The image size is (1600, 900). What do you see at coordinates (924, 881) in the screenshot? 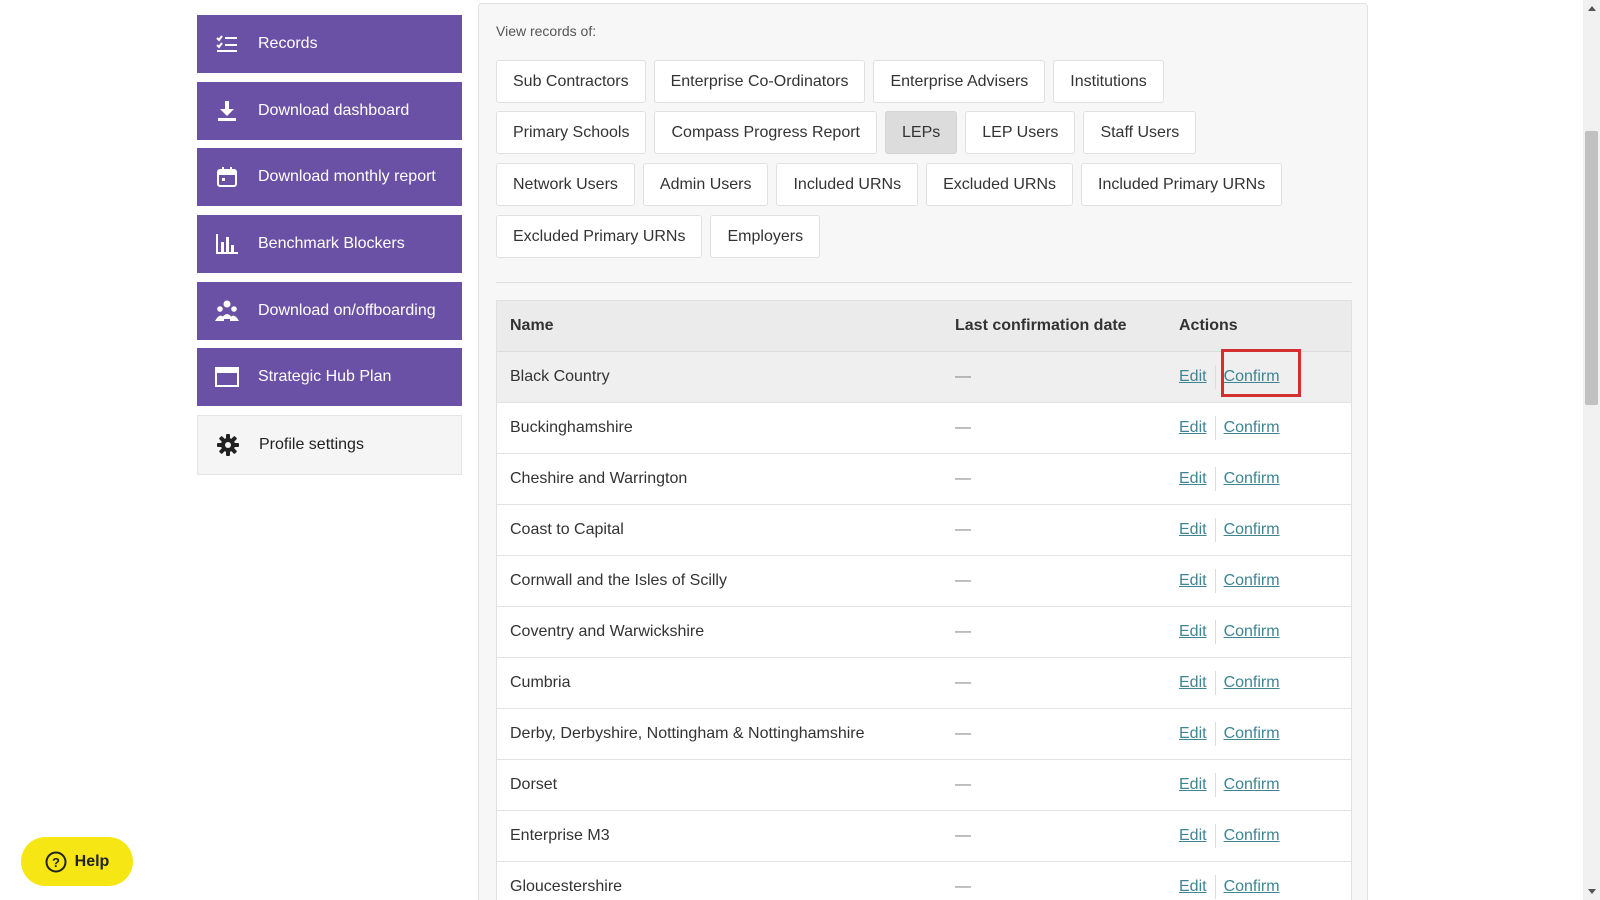
I see `table-row: Gloucestershire — Edit Confirm` at bounding box center [924, 881].